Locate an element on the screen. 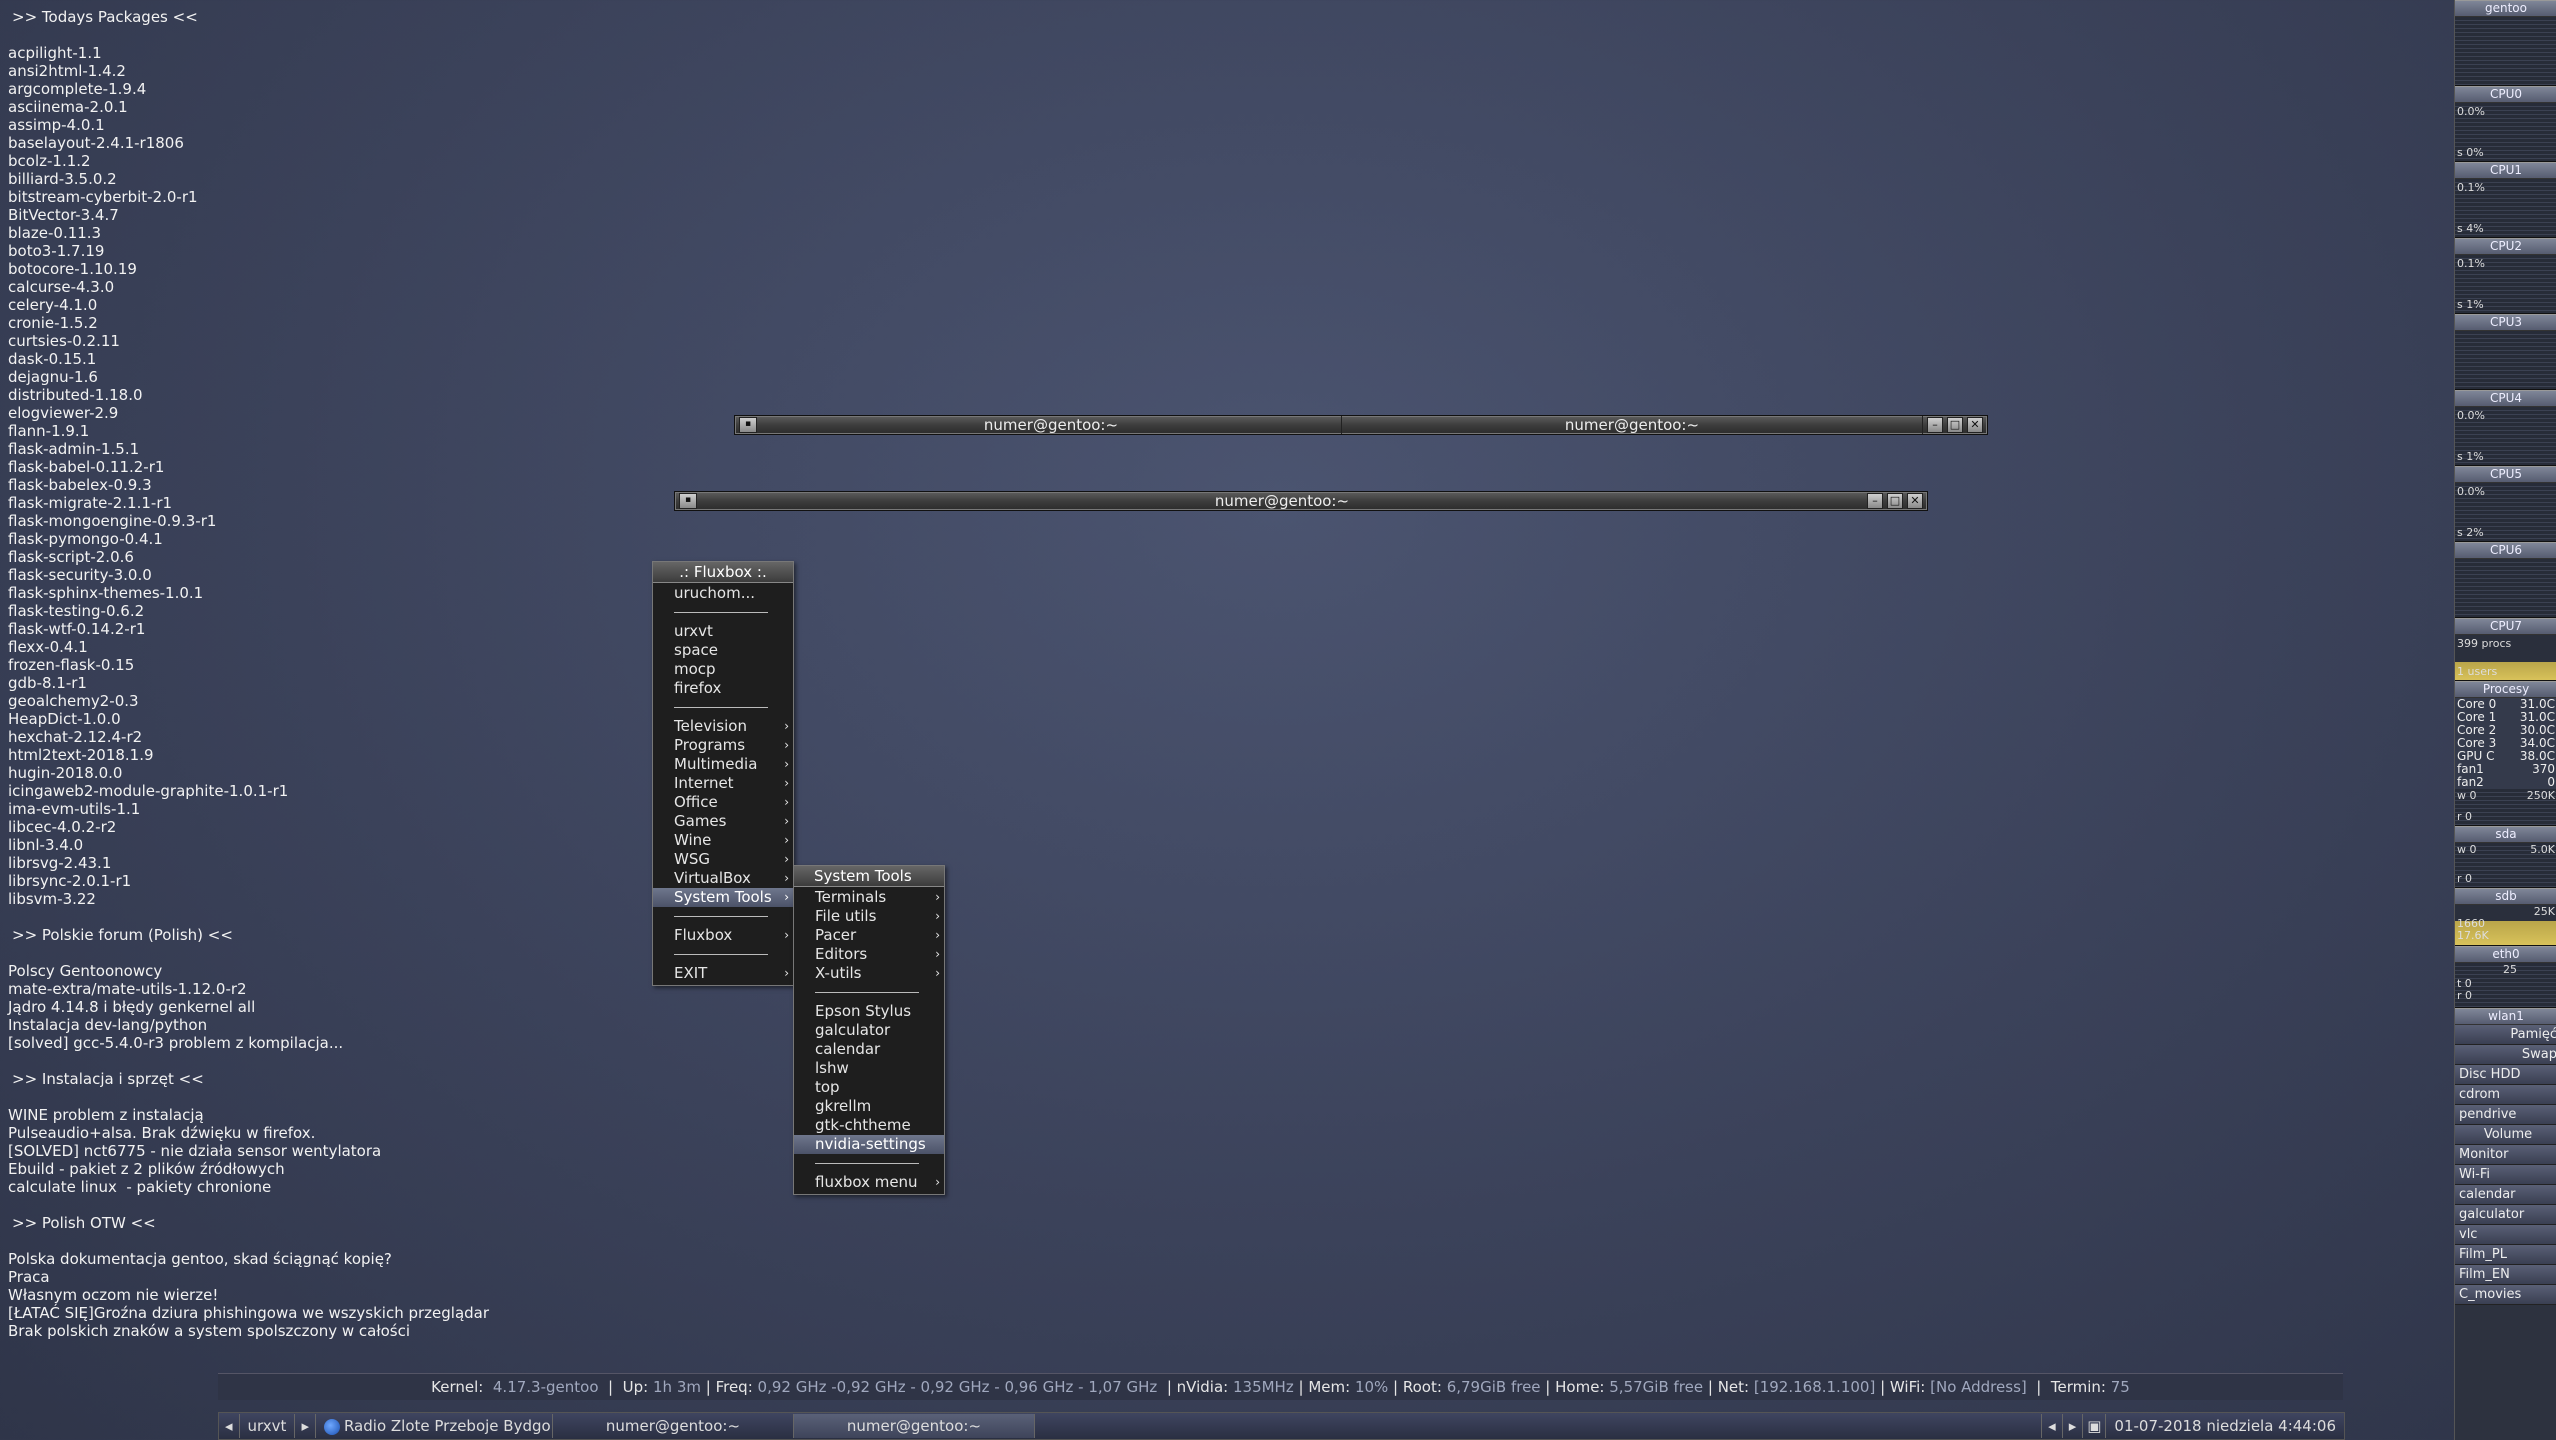  terminal-window: ▪ numer@gentoo:~ – □ ✕ is located at coordinates (1301, 501).